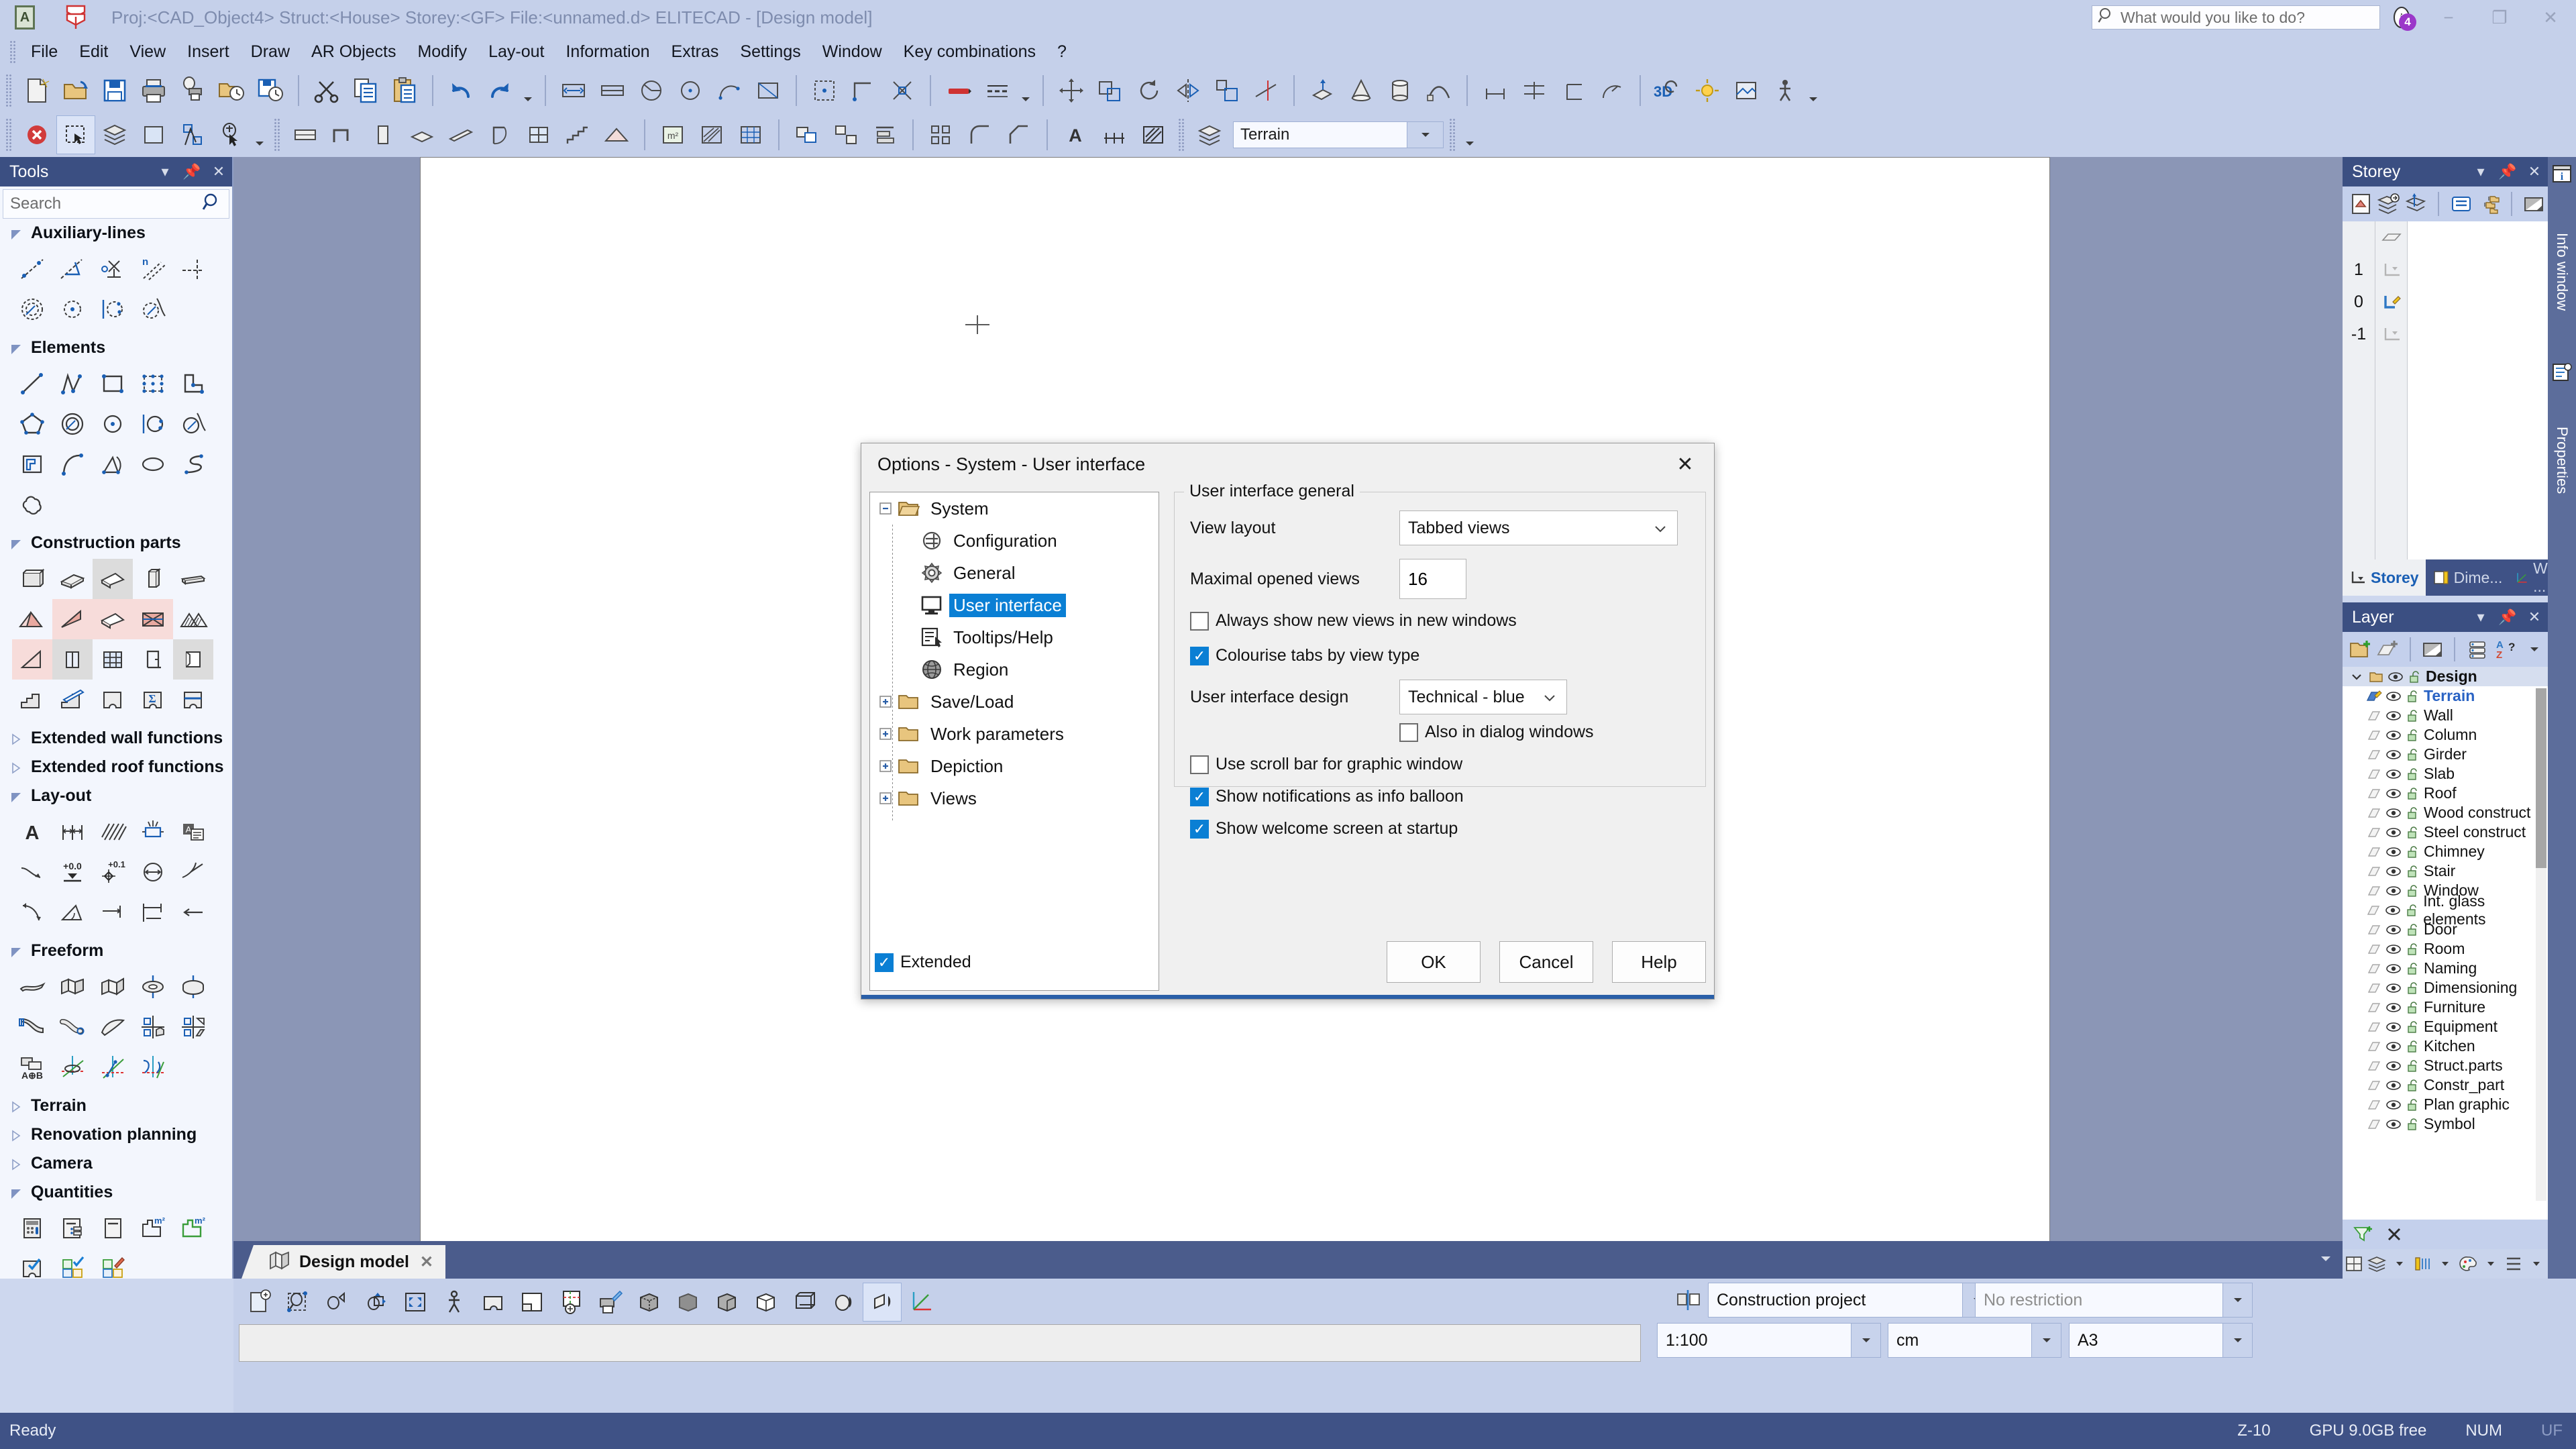 The width and height of the screenshot is (2576, 1449). Describe the element at coordinates (1337, 828) in the screenshot. I see `welcome-label: Show welcome screen at startup` at that location.